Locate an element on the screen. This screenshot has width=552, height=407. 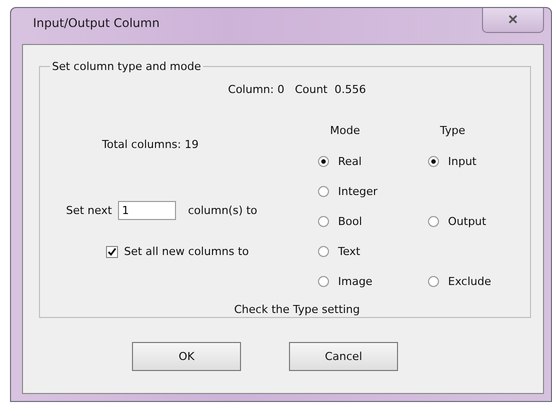
total-columns-label: Total columns: 19 is located at coordinates (150, 144).